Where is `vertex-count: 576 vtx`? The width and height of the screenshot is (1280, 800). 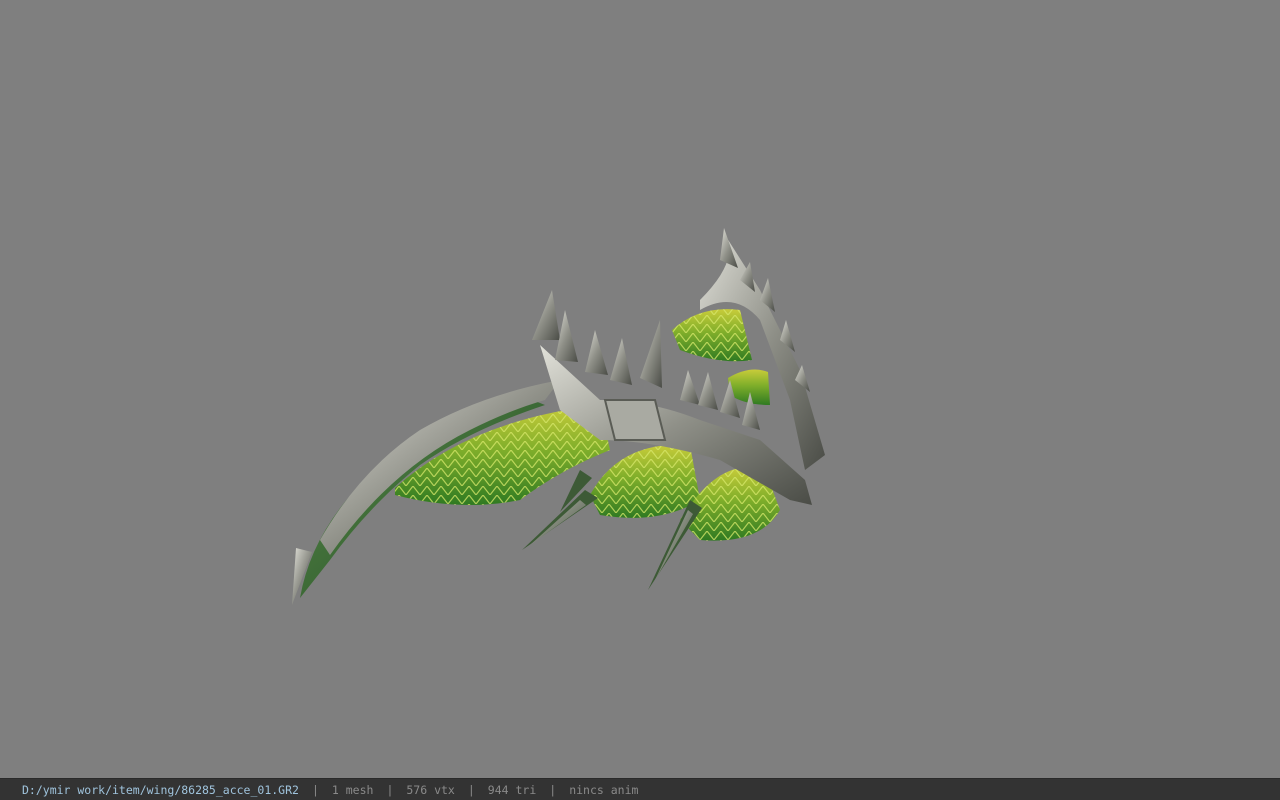
vertex-count: 576 vtx is located at coordinates (430, 789).